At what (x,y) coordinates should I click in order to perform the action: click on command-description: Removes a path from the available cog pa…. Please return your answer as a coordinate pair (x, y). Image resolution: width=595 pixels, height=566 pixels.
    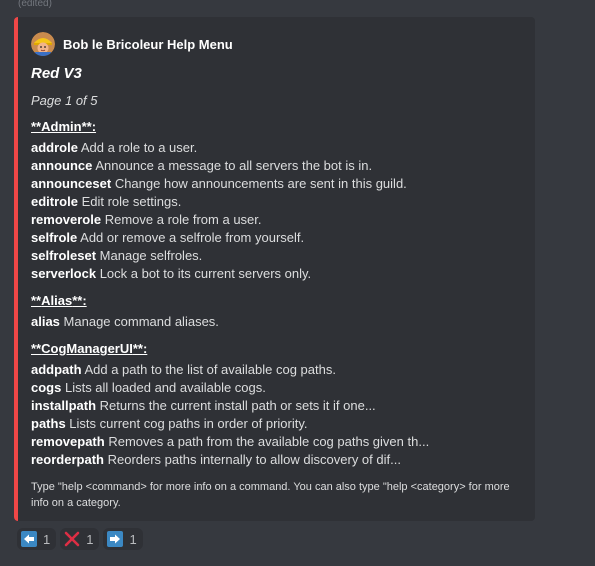
    Looking at the image, I should click on (269, 441).